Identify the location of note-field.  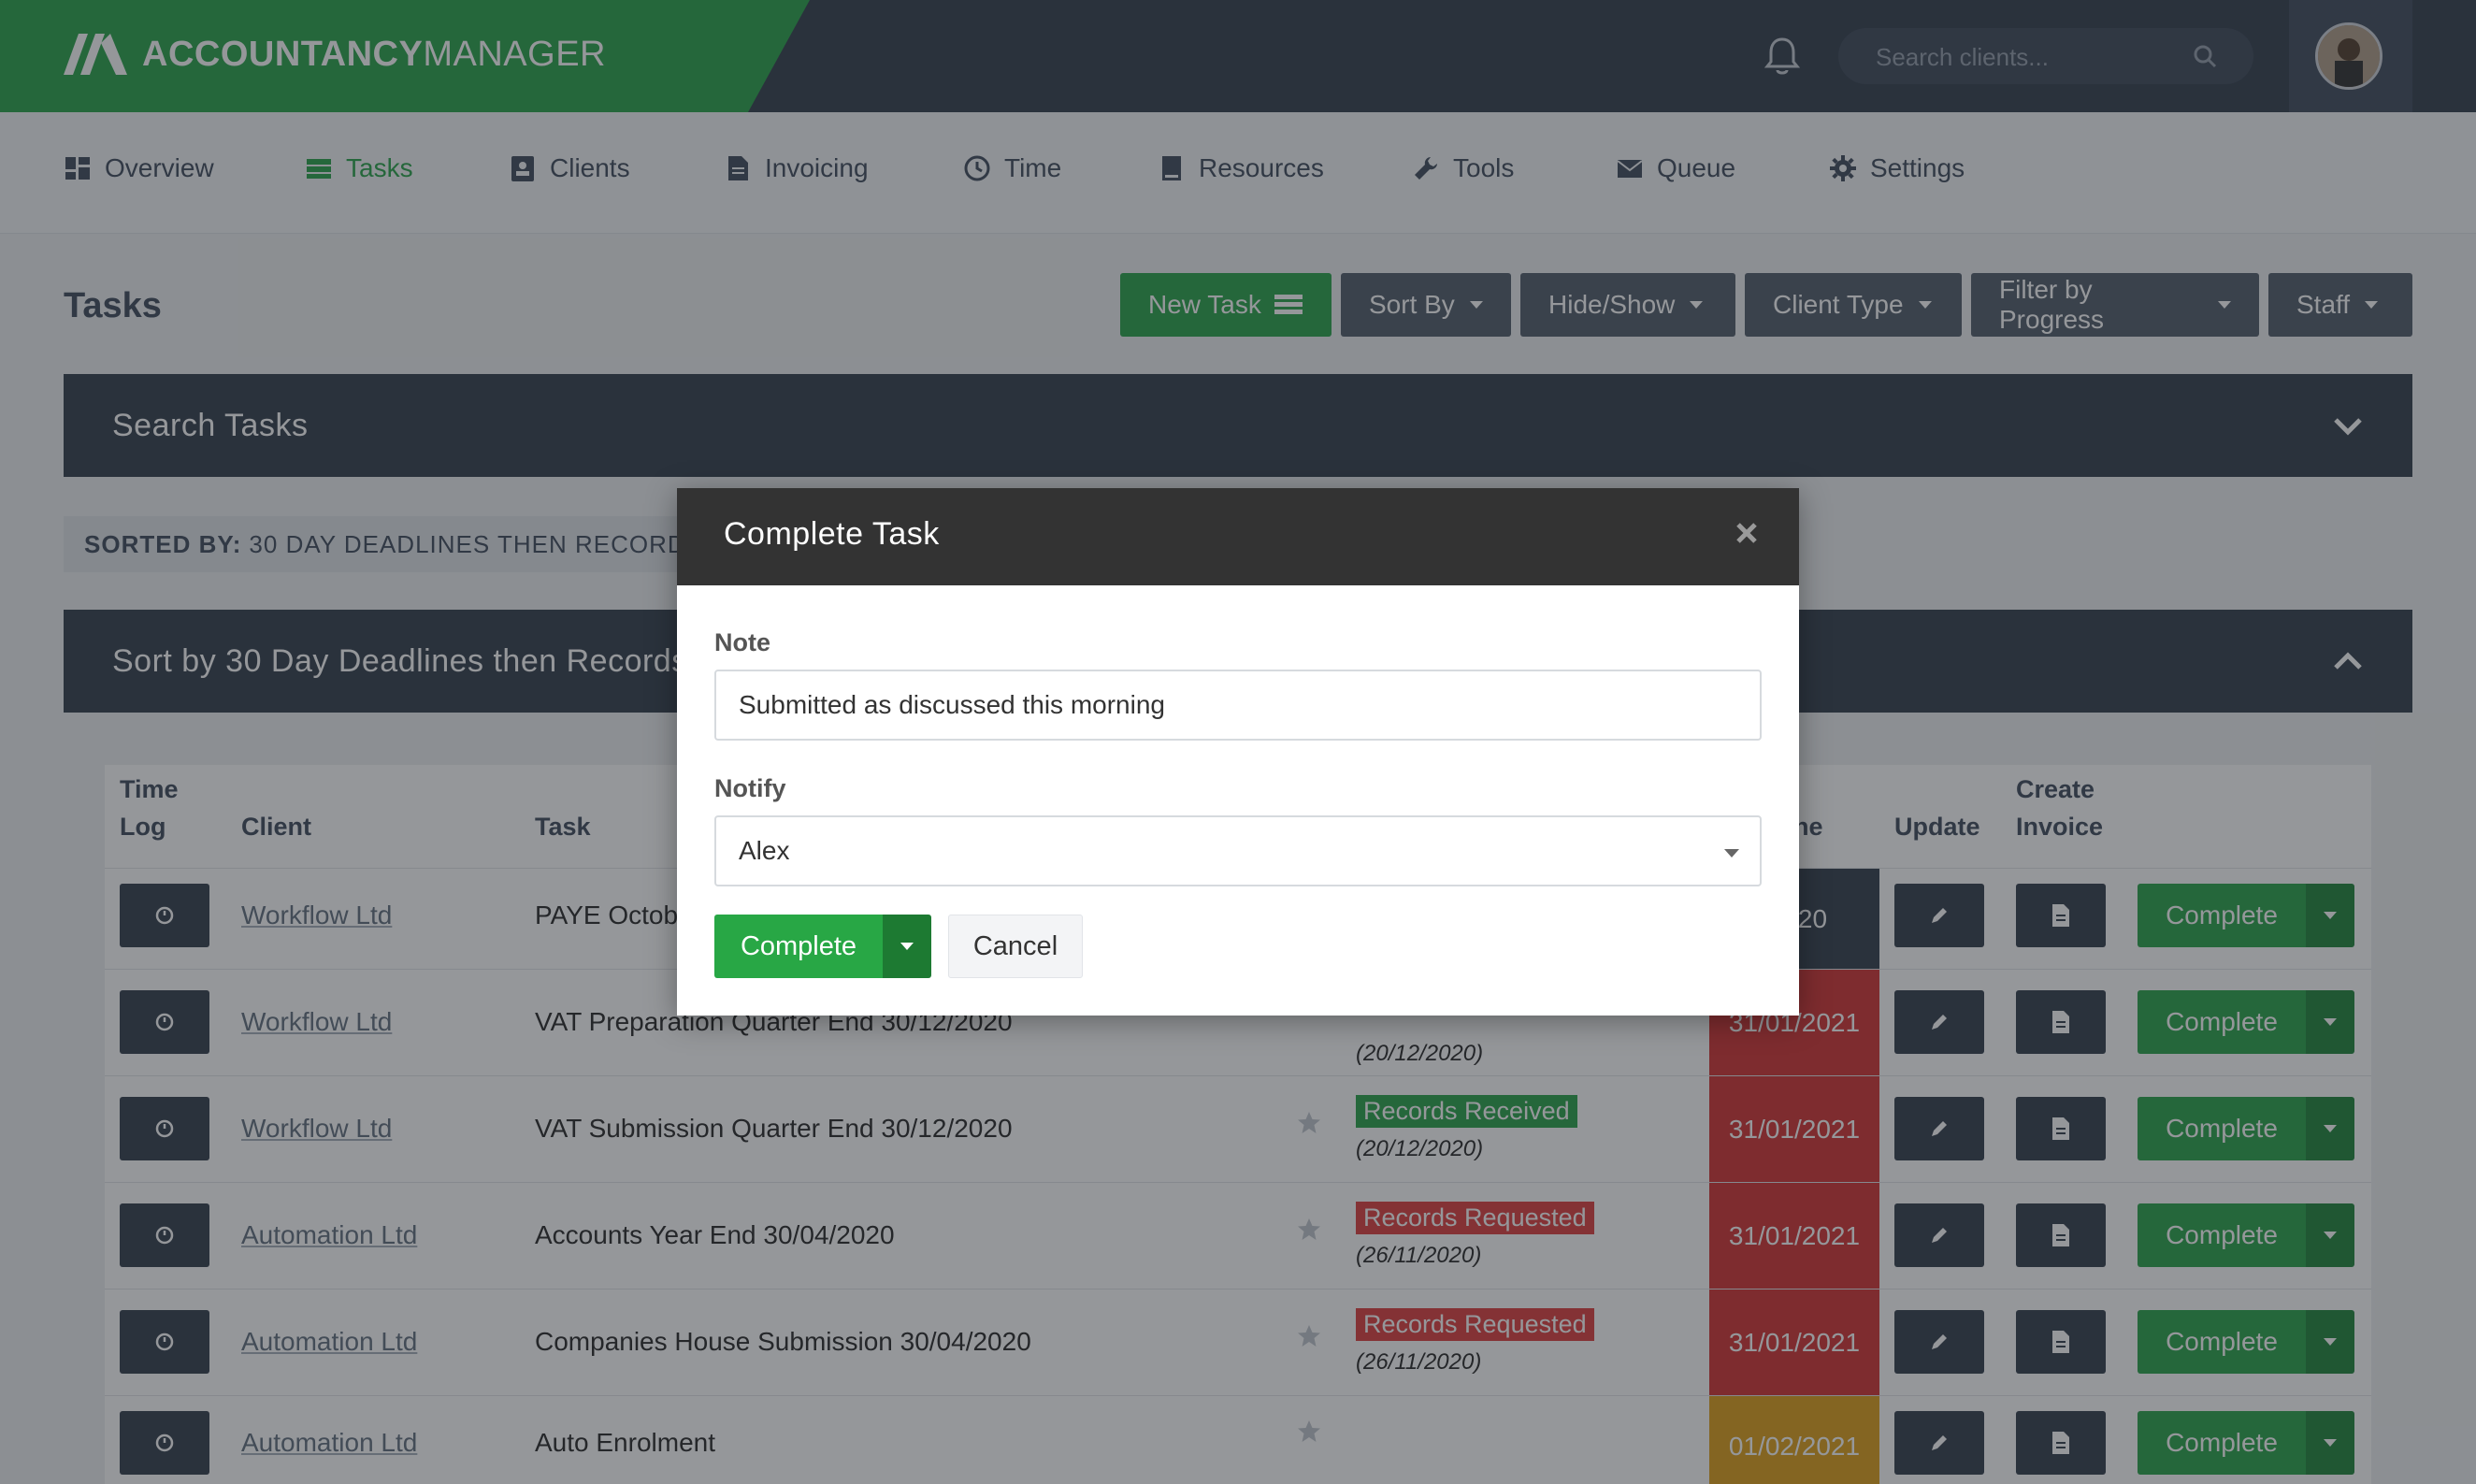
(1238, 705).